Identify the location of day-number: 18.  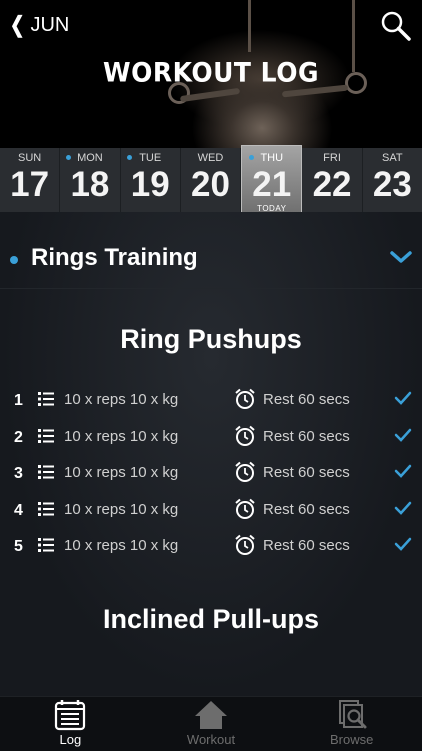
(90, 184).